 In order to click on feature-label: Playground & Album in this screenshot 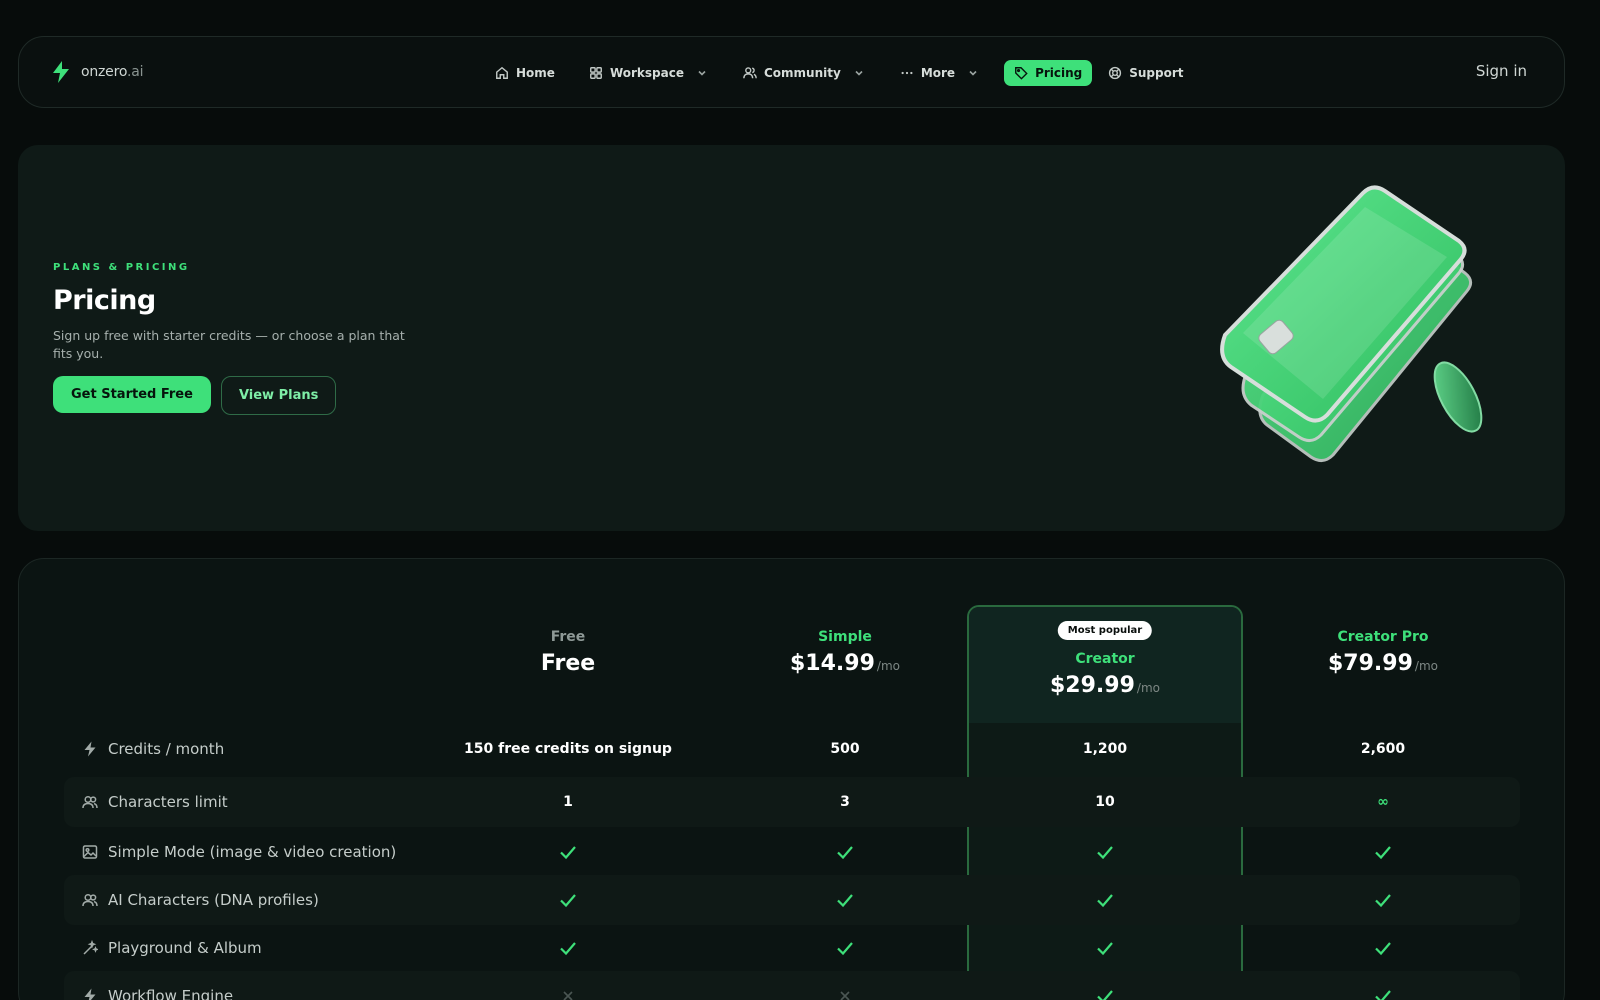, I will do `click(172, 948)`.